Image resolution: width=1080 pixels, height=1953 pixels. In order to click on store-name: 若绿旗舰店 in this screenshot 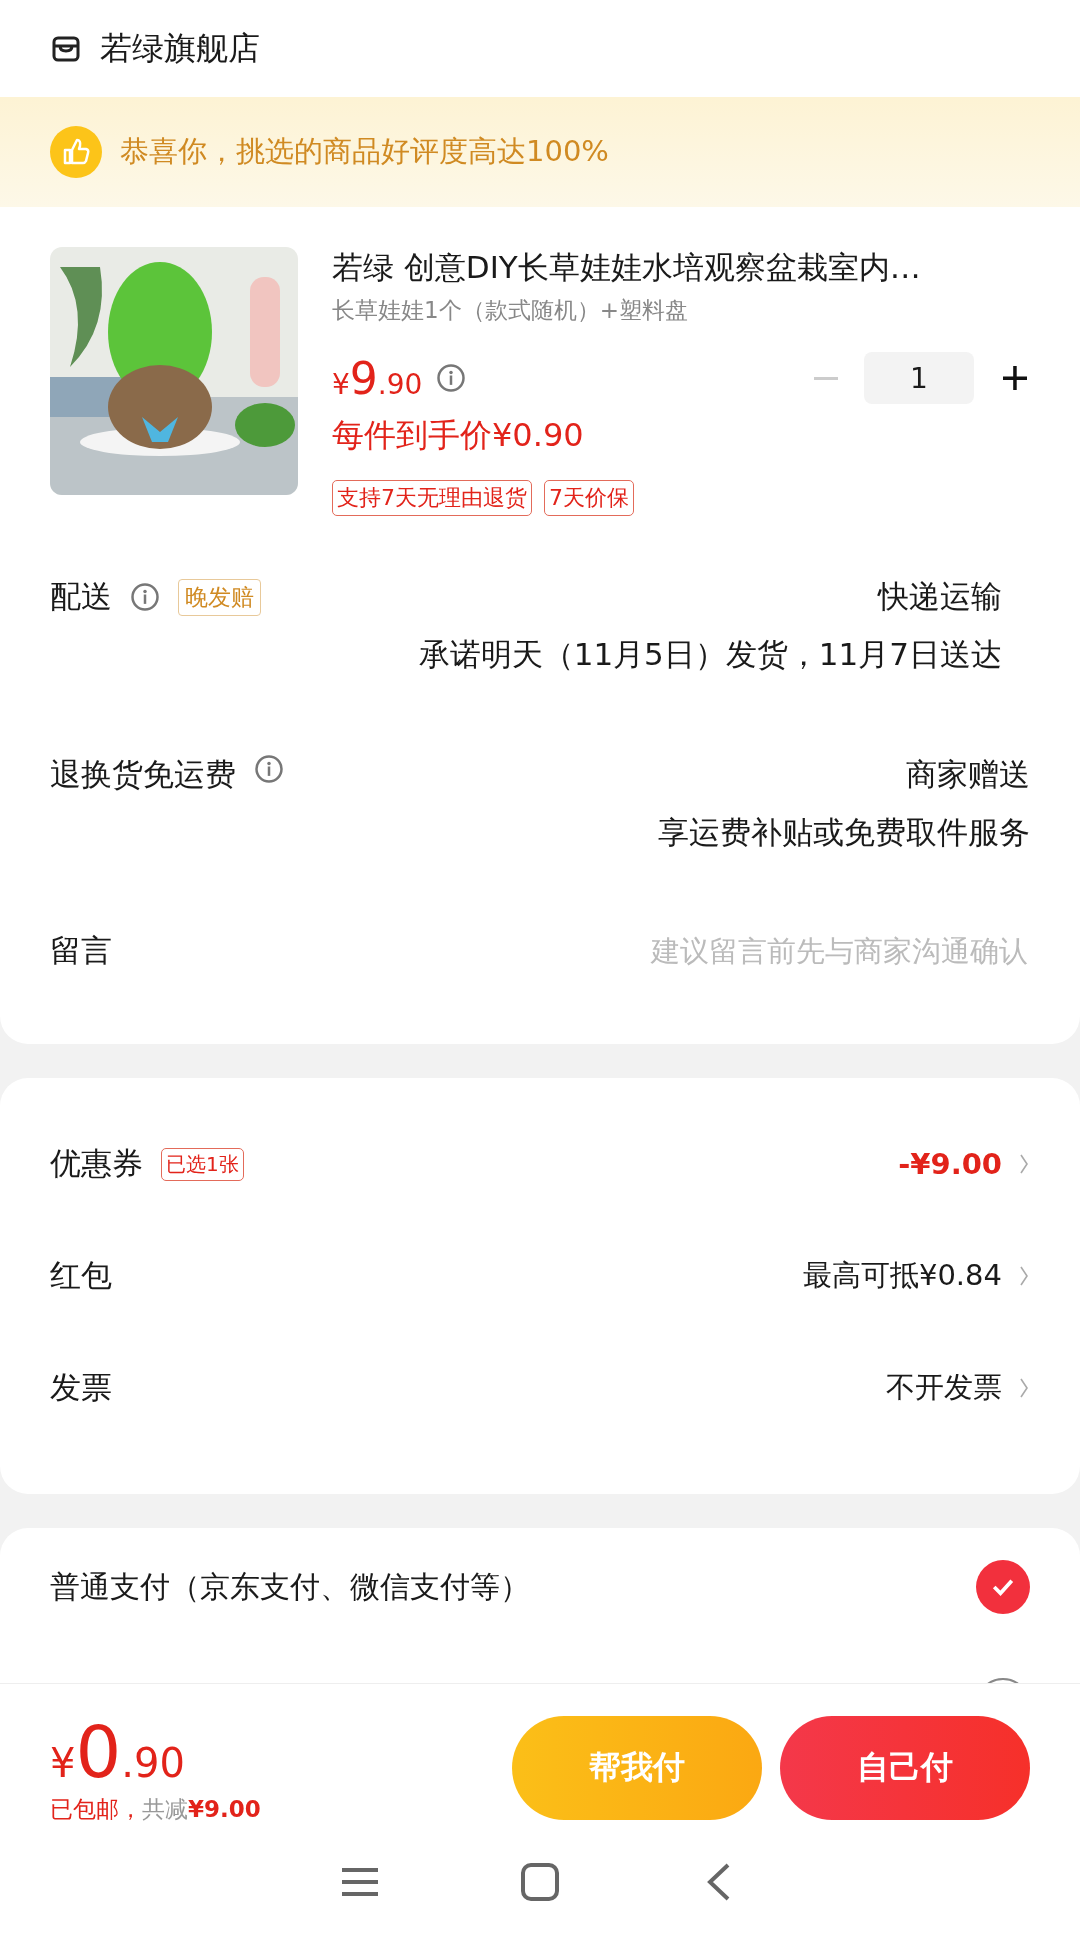, I will do `click(180, 48)`.